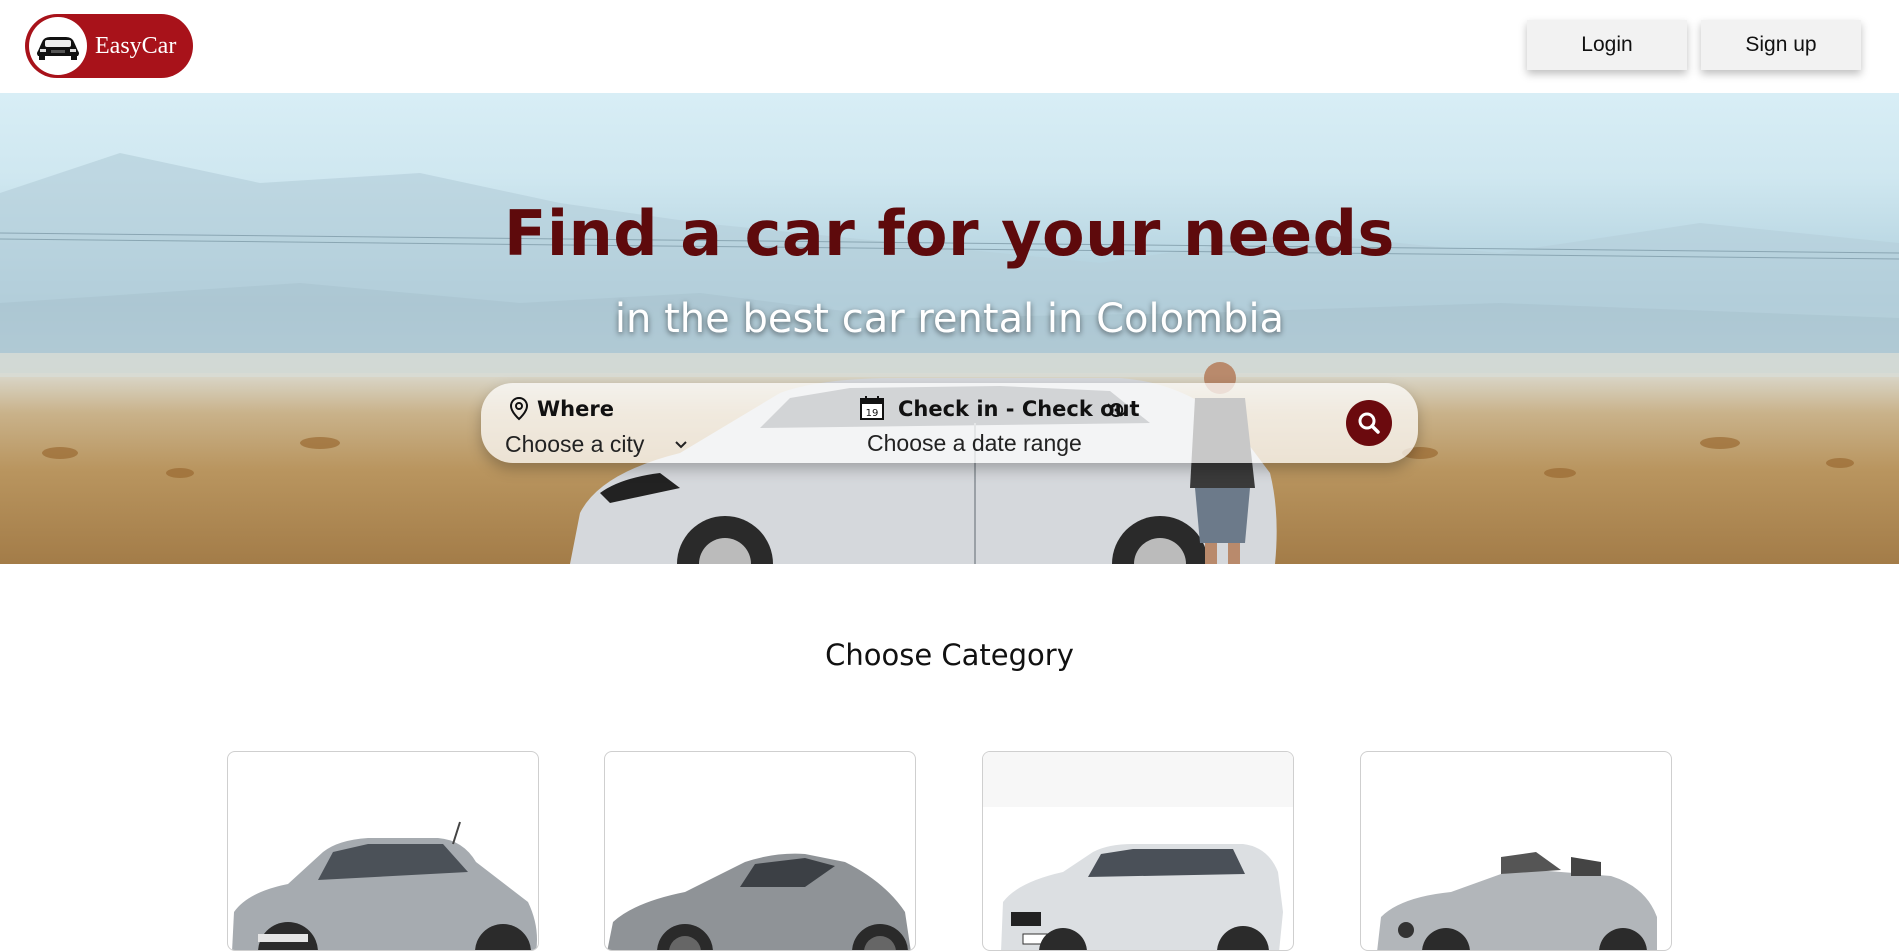  I want to click on category-card-hatchback, so click(383, 851).